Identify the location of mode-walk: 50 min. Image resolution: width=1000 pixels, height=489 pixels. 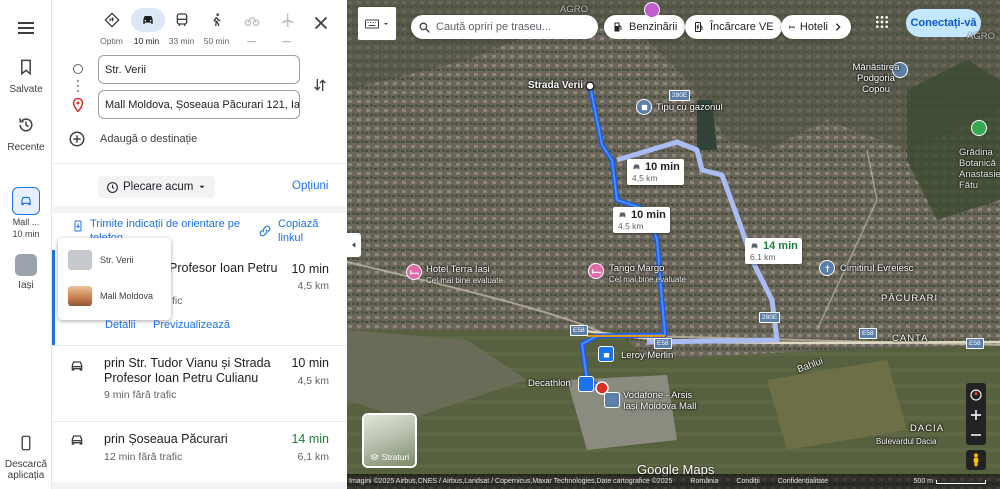
(216, 27).